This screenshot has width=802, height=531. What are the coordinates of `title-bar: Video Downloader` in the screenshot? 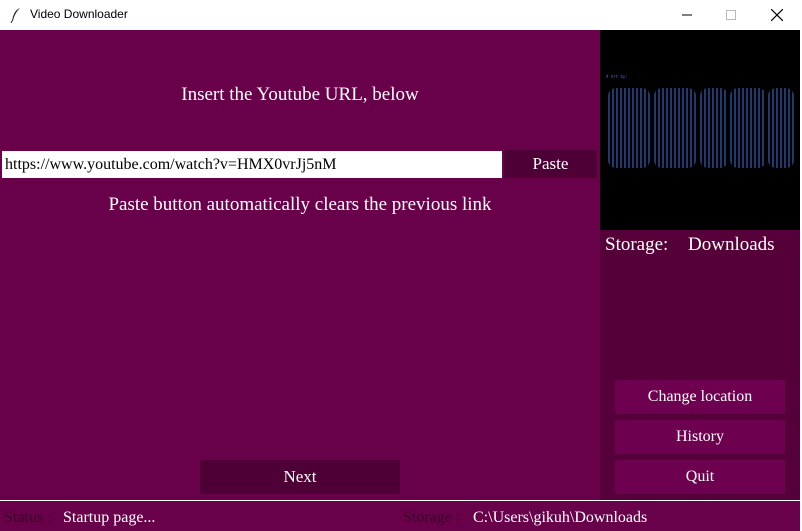 It's located at (401, 15).